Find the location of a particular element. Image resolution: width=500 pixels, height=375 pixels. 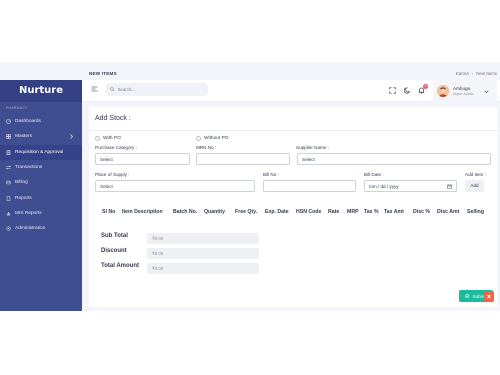

radio-without-po: Without PO is located at coordinates (212, 138).